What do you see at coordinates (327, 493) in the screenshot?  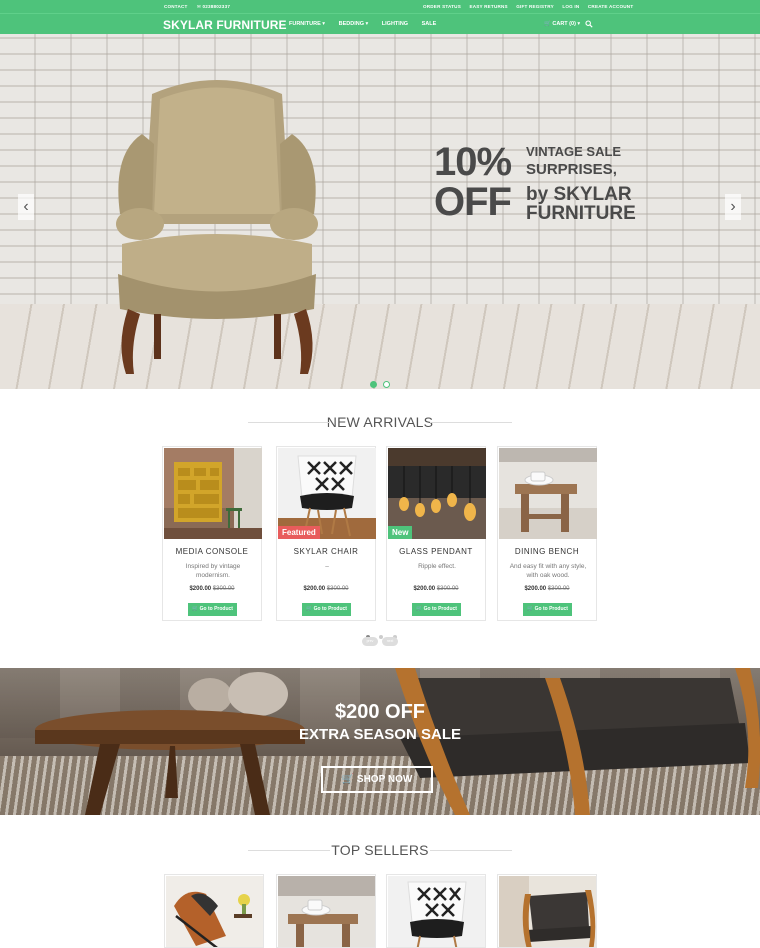 I see `product-image: Featured` at bounding box center [327, 493].